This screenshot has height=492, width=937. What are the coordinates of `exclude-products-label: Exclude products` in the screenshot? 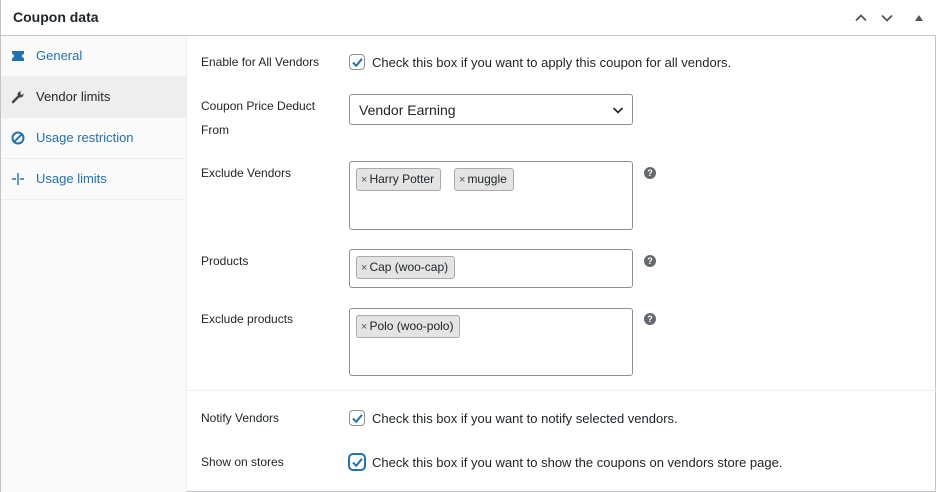 It's located at (247, 319).